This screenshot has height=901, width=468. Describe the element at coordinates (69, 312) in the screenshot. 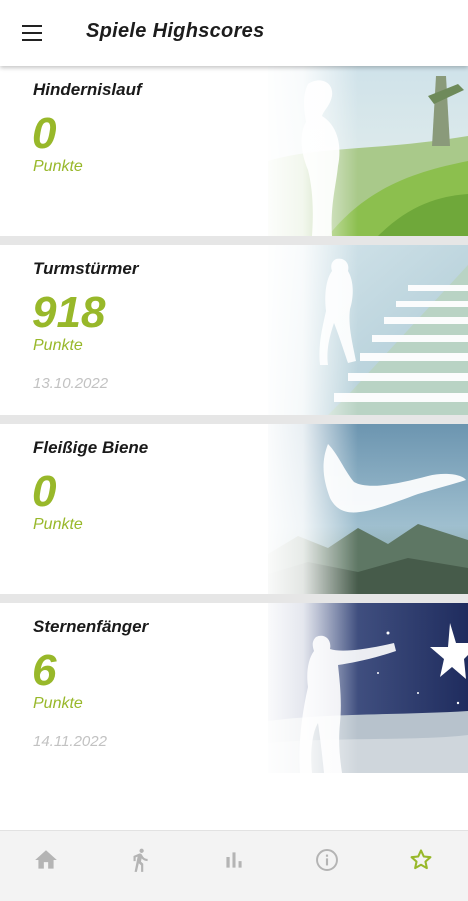

I see `score-value: 918` at that location.